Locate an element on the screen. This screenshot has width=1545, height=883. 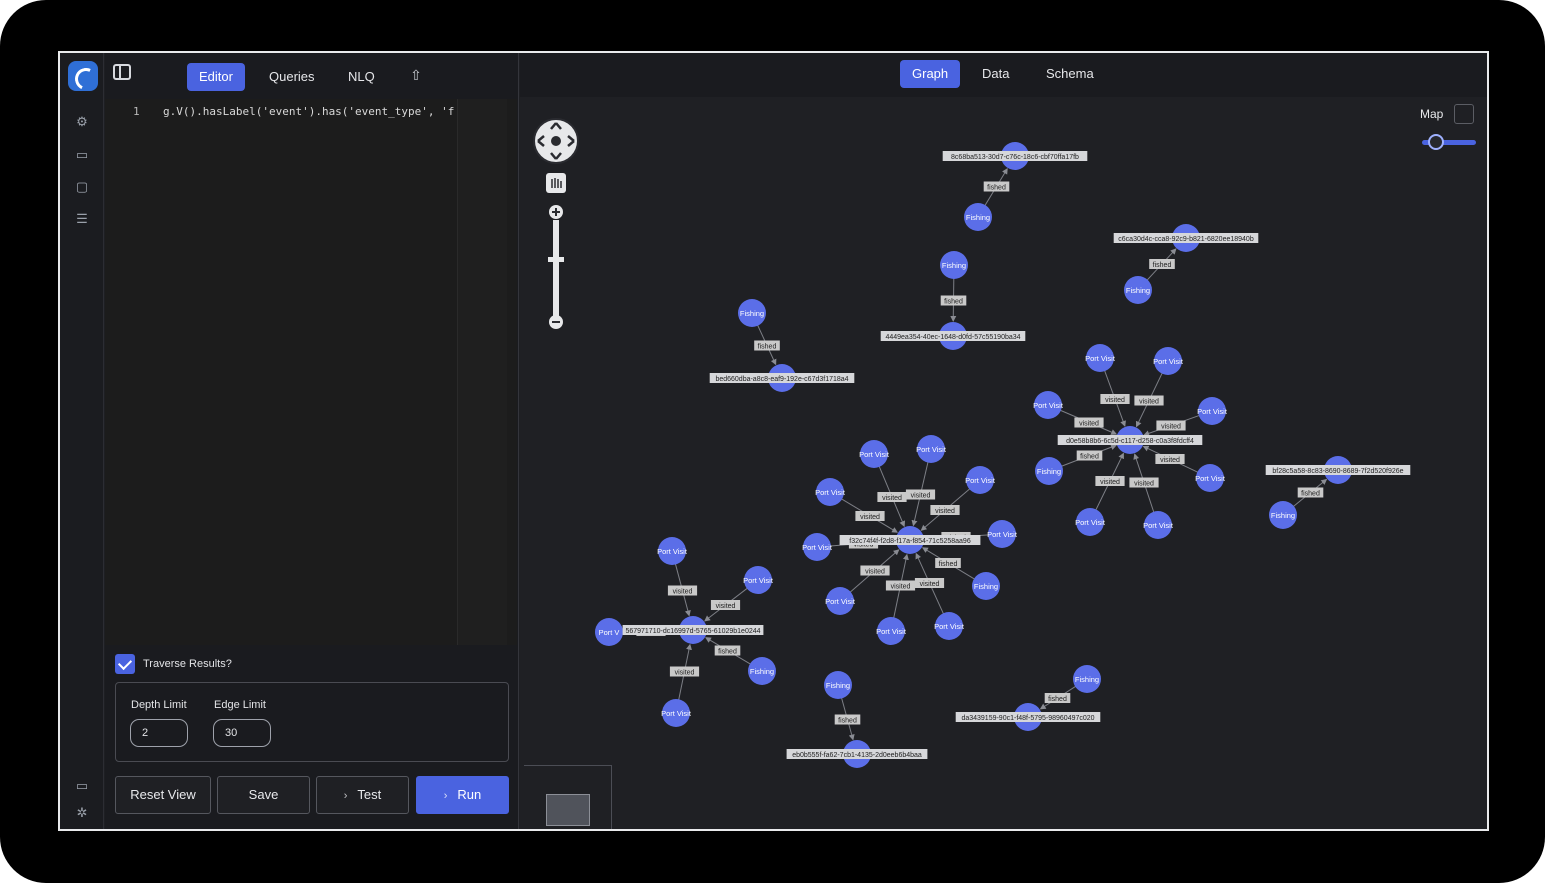
tab-editor: Editor is located at coordinates (216, 77).